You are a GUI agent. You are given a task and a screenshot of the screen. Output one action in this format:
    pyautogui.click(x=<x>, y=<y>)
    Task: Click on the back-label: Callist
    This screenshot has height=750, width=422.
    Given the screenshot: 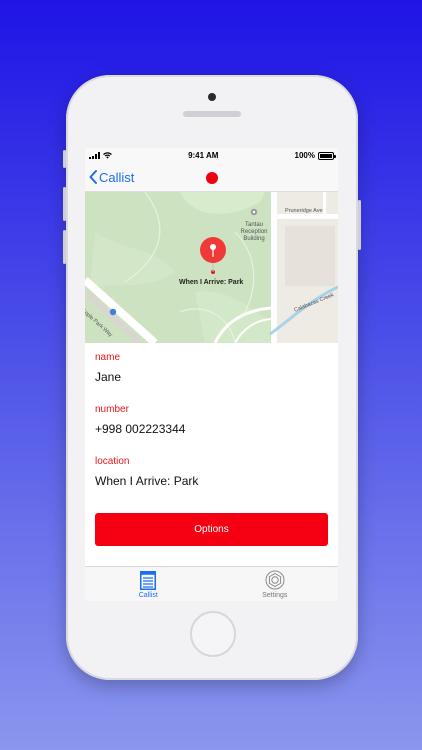 What is the action you would take?
    pyautogui.click(x=117, y=177)
    